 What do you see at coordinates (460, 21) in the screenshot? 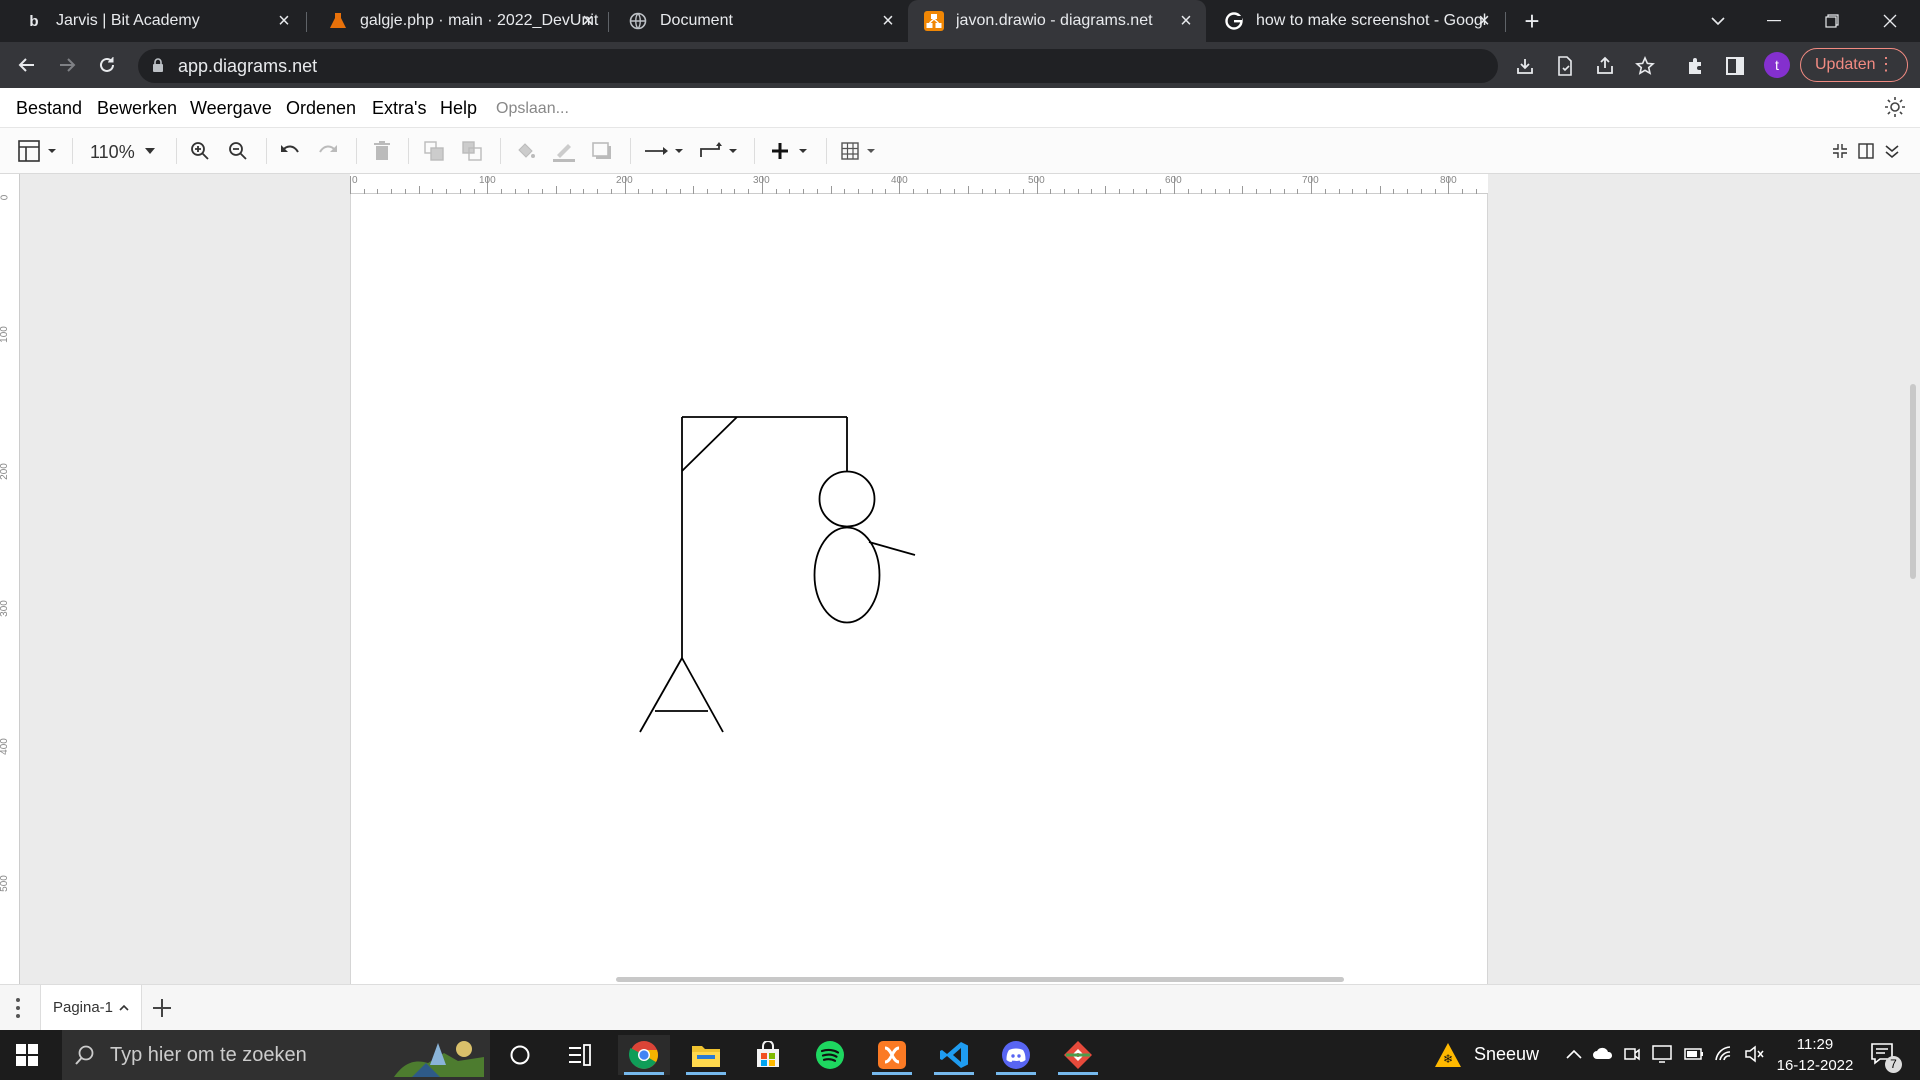
I see `tab-galgje: galgje.php · main · 2022_DevUnit ×` at bounding box center [460, 21].